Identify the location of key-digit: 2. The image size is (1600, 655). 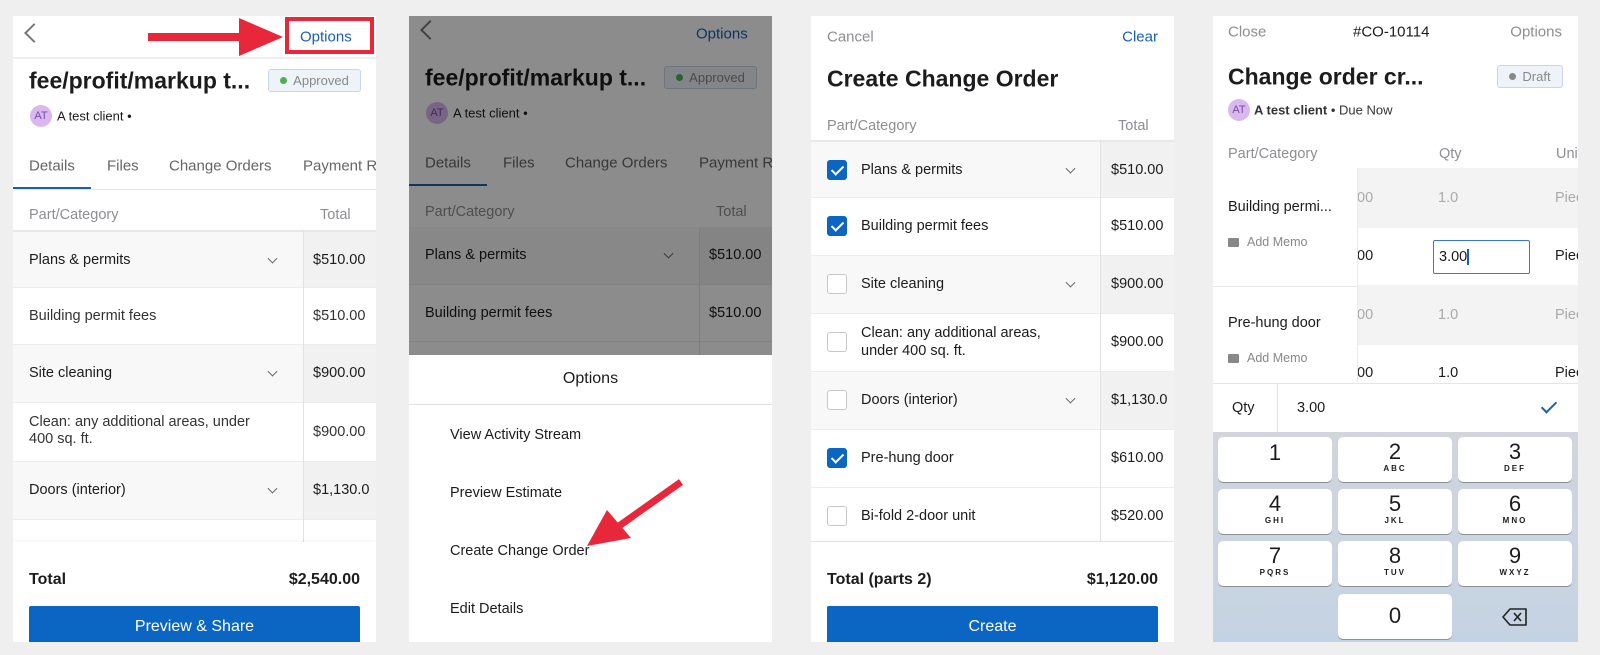
(1395, 451).